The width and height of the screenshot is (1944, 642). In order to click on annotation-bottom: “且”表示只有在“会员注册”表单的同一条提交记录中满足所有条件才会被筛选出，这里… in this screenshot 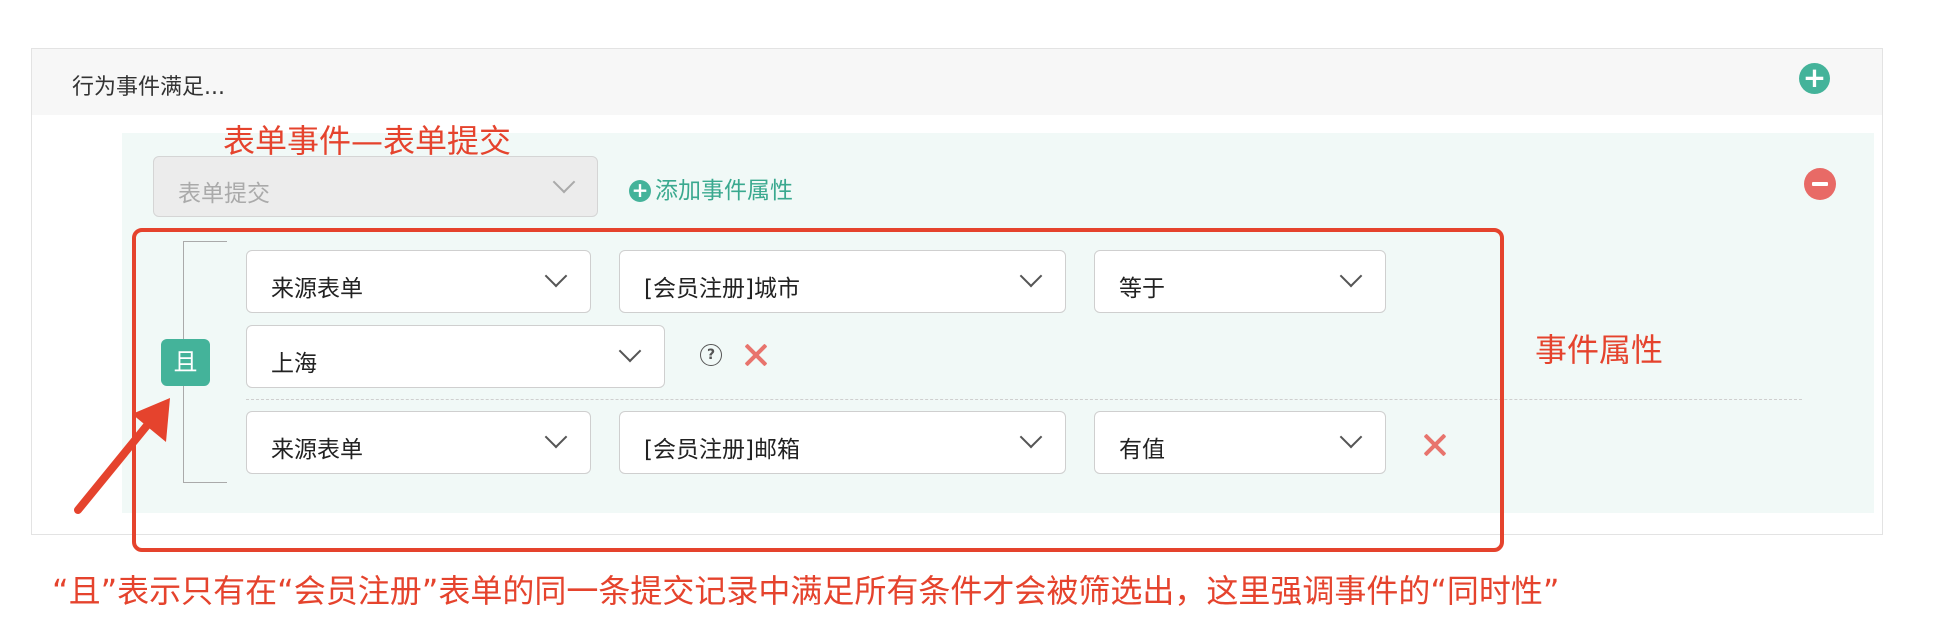, I will do `click(806, 591)`.